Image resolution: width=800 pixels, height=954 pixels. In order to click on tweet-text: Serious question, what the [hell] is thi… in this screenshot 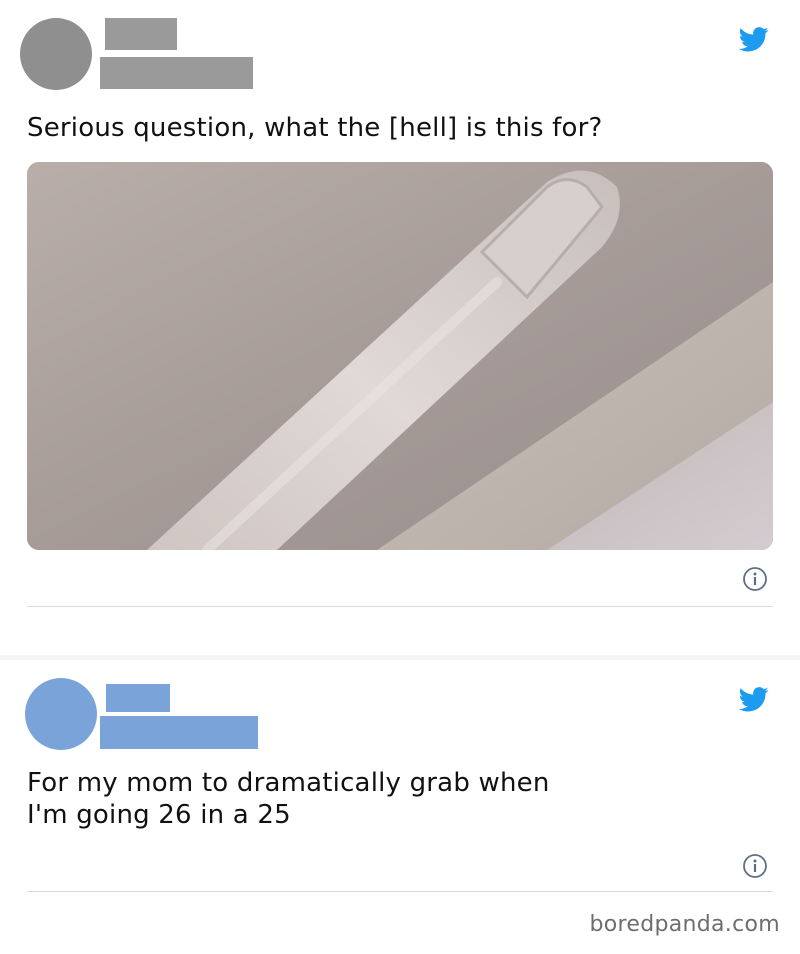, I will do `click(315, 128)`.